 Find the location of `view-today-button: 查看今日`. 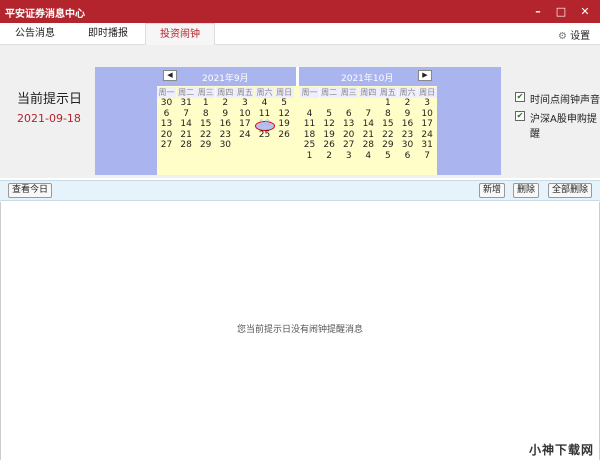

view-today-button: 查看今日 is located at coordinates (30, 190).